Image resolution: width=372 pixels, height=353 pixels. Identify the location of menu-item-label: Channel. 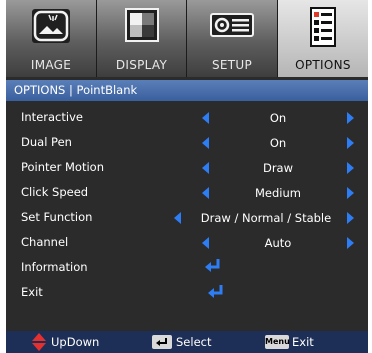
(45, 242).